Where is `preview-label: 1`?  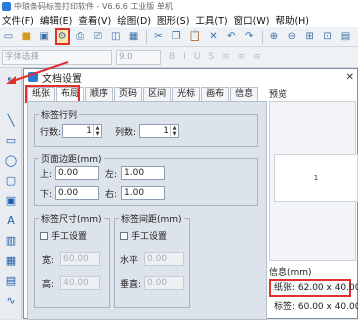
preview-label: 1 is located at coordinates (316, 178).